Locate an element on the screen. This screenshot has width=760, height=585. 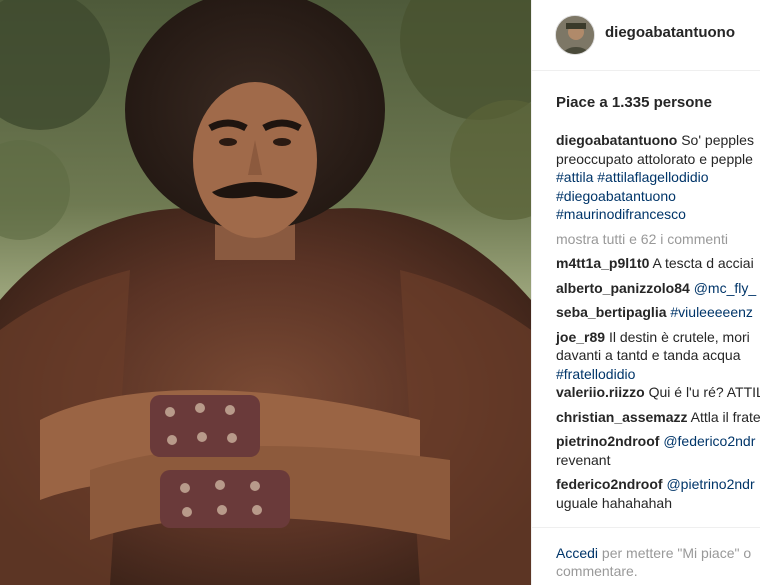
profile-avatar is located at coordinates (575, 35).